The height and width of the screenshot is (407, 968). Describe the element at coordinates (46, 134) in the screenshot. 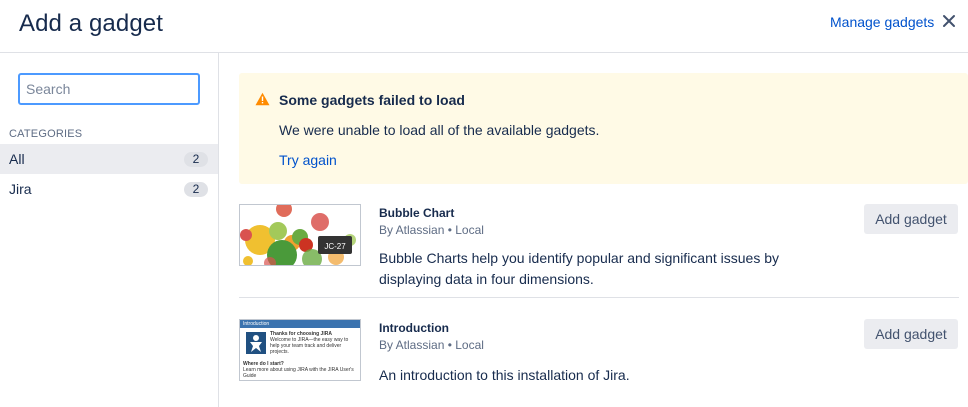

I see `categories-heading: CATEGORIES` at that location.